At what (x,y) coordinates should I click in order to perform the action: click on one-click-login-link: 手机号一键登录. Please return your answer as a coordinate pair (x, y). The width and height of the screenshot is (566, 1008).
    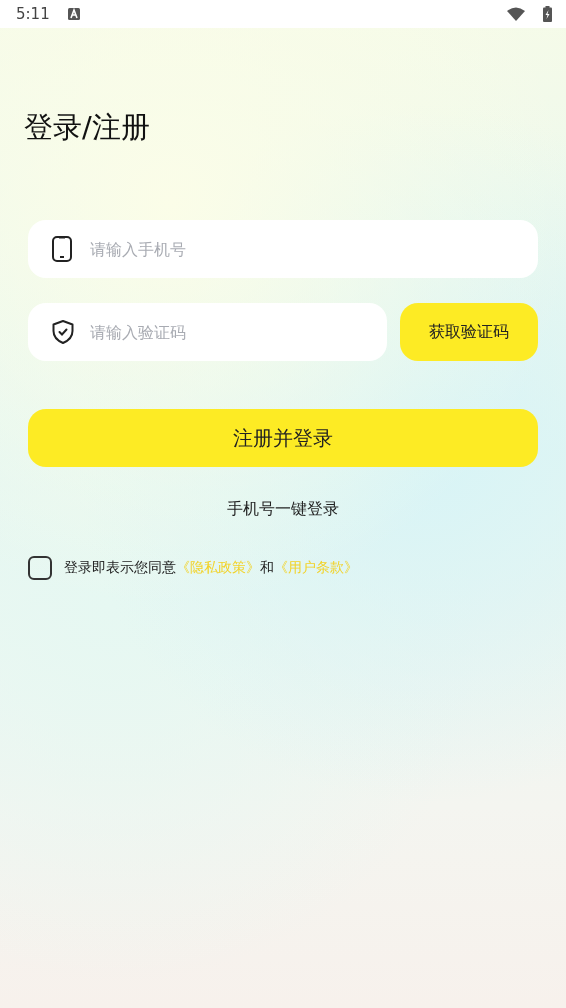
    Looking at the image, I should click on (283, 509).